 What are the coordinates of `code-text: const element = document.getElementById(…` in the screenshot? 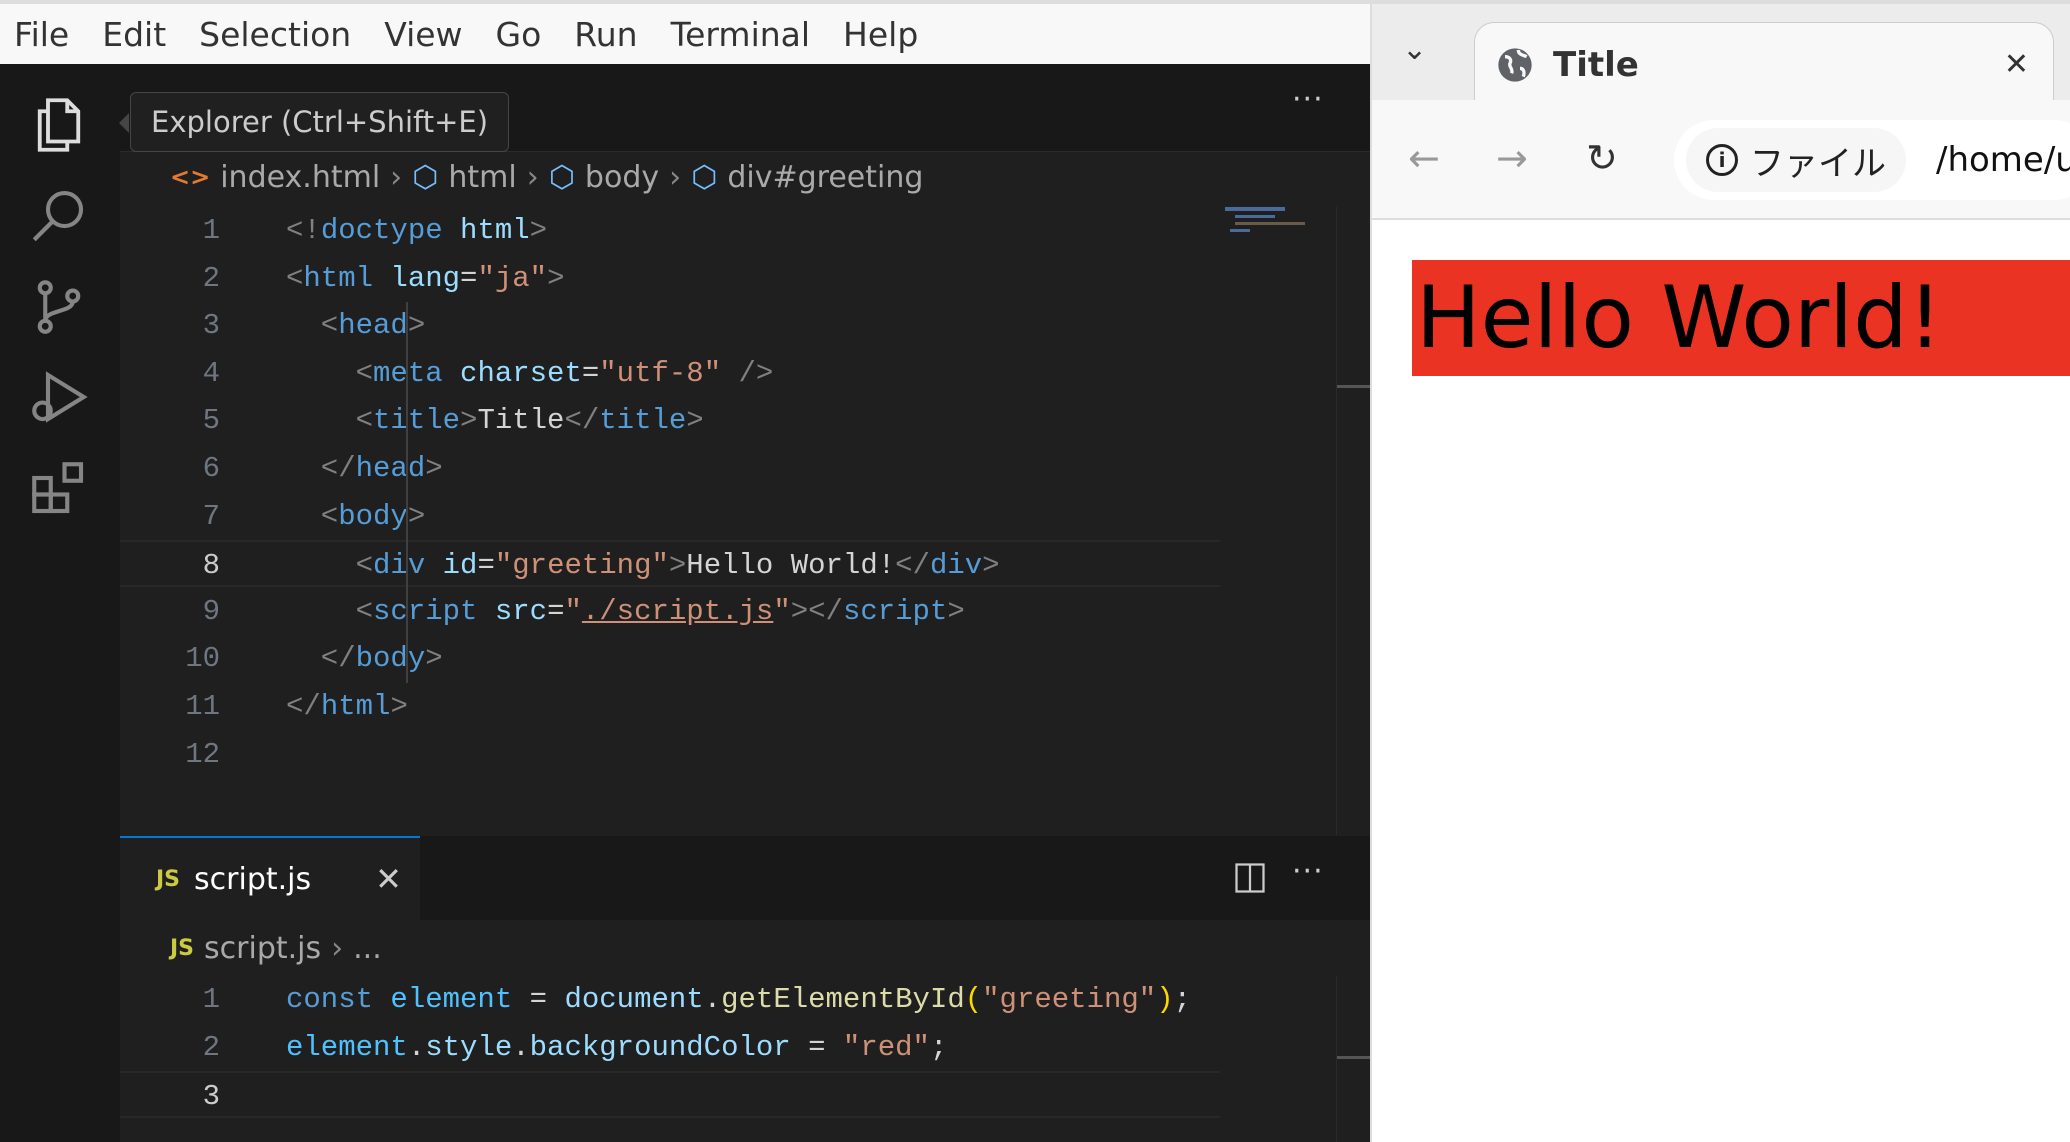 It's located at (738, 999).